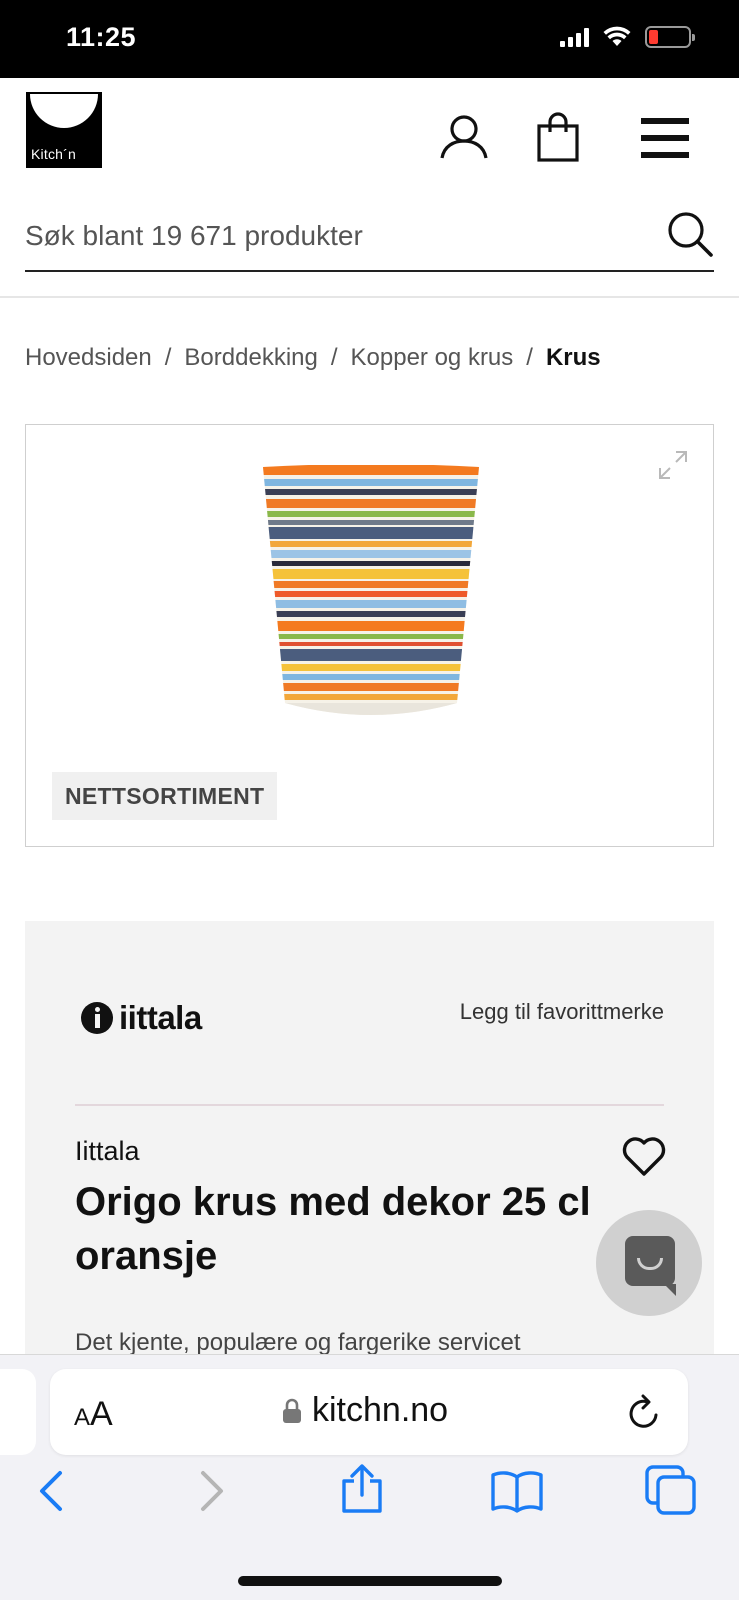 Image resolution: width=739 pixels, height=1600 pixels. Describe the element at coordinates (18, 1412) in the screenshot. I see `previous-tab-preview` at that location.